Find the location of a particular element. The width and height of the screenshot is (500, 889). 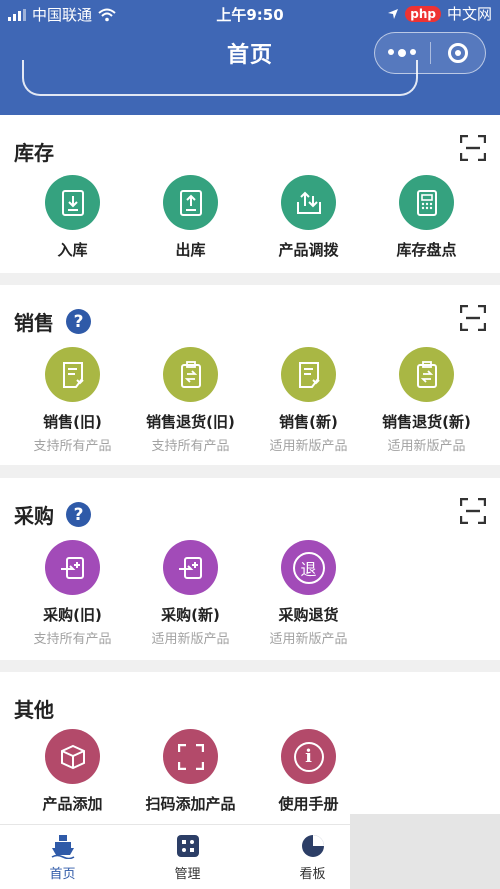

item-label: 产品调拨 is located at coordinates (308, 250).